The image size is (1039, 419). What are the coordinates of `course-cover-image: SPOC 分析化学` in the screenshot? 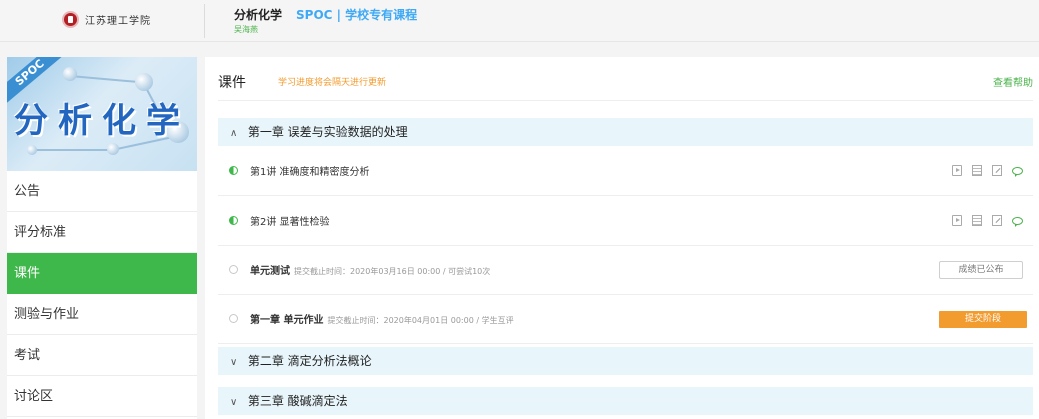 It's located at (102, 114).